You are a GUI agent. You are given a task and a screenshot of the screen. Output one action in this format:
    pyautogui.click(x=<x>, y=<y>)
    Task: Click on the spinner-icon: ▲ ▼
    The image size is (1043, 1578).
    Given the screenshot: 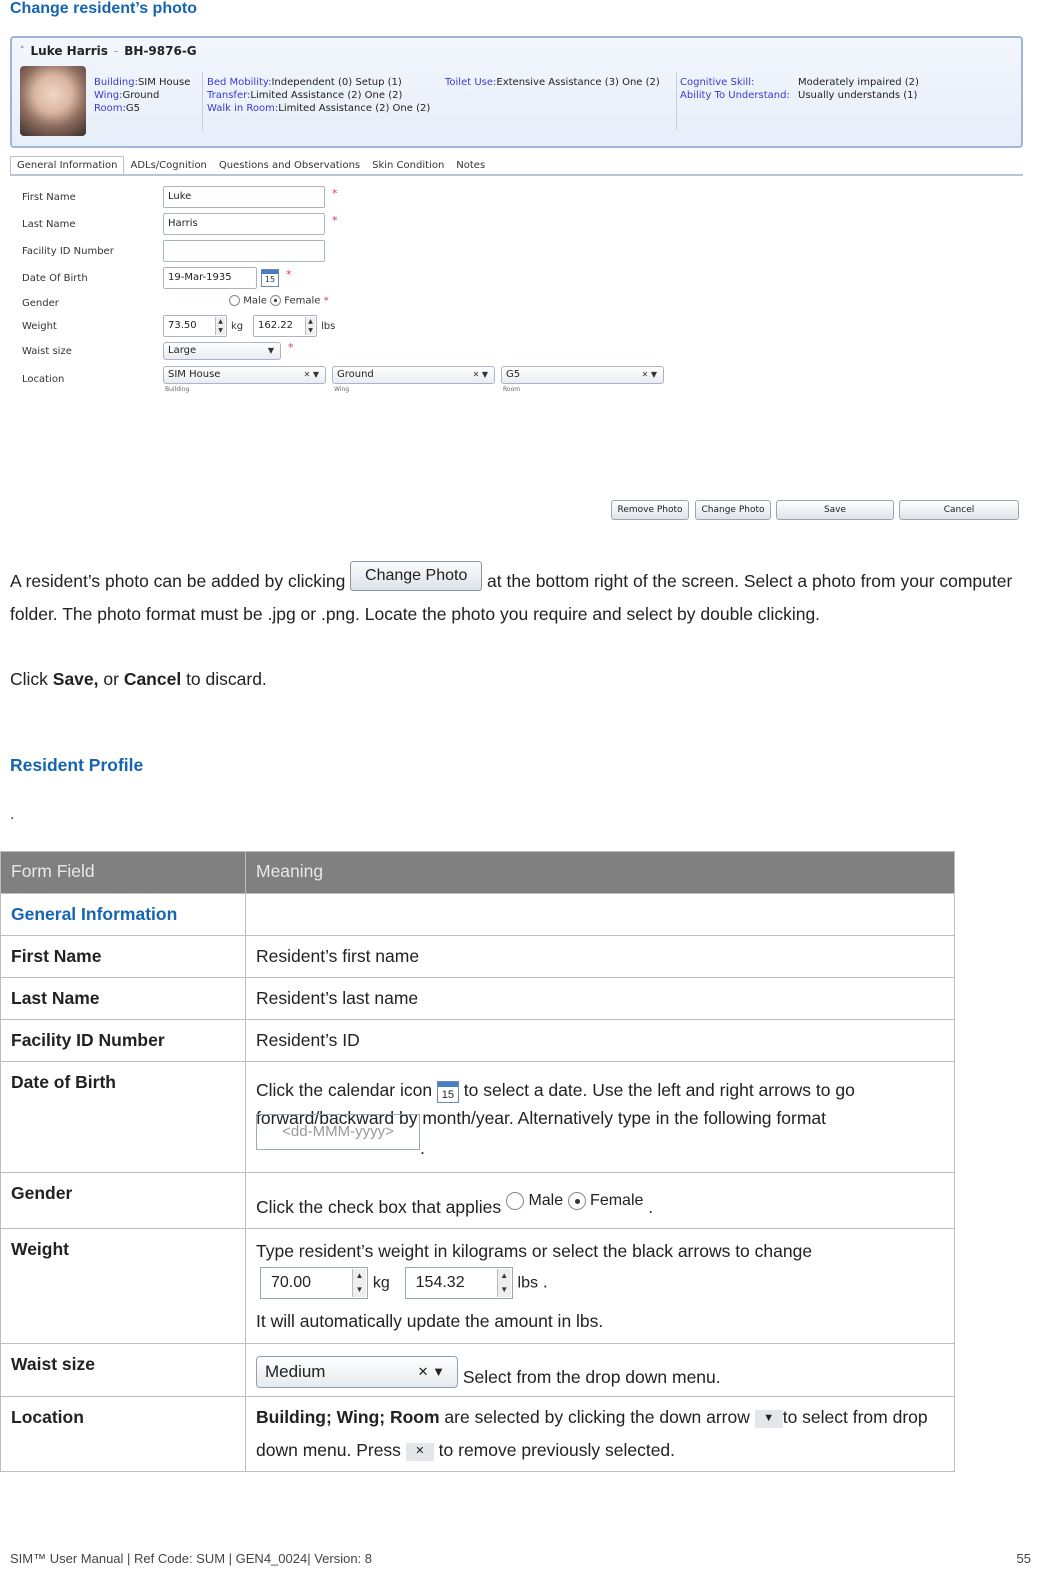 What is the action you would take?
    pyautogui.click(x=359, y=1283)
    